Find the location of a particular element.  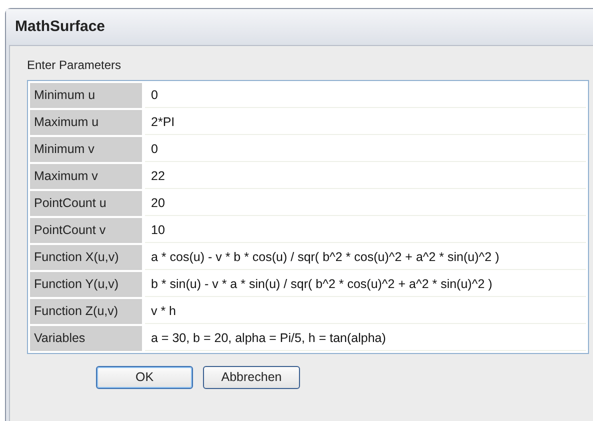

parameter-name: Function X(u,v) is located at coordinates (86, 257).